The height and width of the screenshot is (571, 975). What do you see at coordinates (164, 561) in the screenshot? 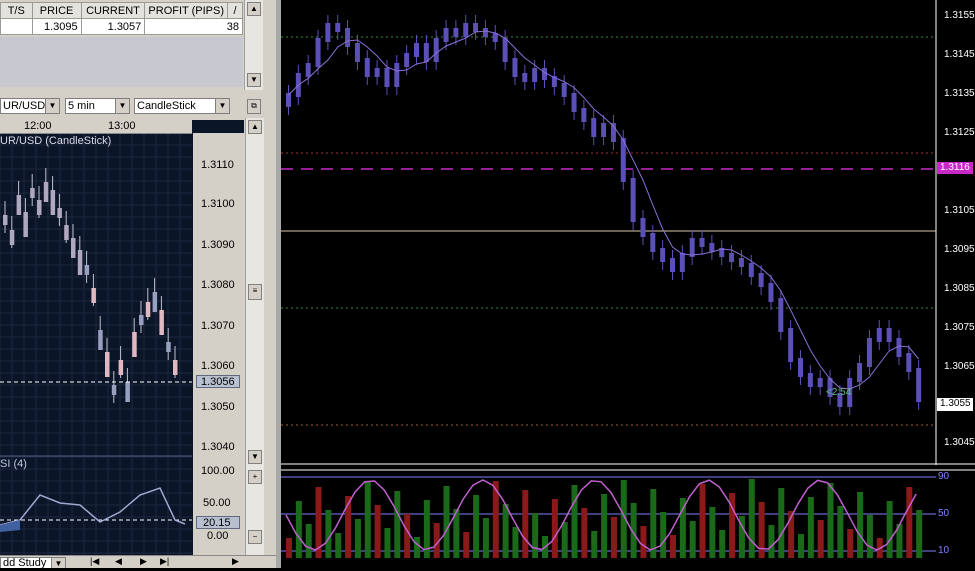
I see `nav-last-icon: ▶|` at bounding box center [164, 561].